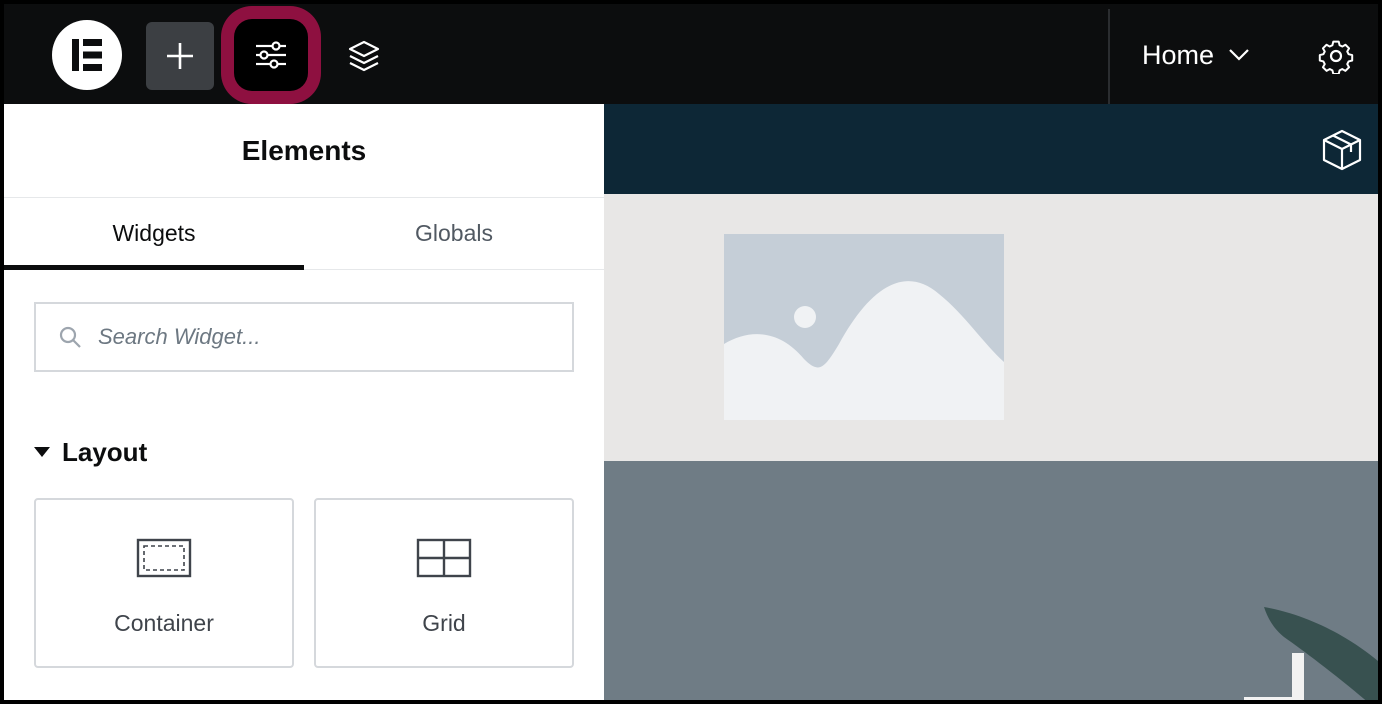 This screenshot has width=1382, height=704. I want to click on widget-container: Container, so click(164, 583).